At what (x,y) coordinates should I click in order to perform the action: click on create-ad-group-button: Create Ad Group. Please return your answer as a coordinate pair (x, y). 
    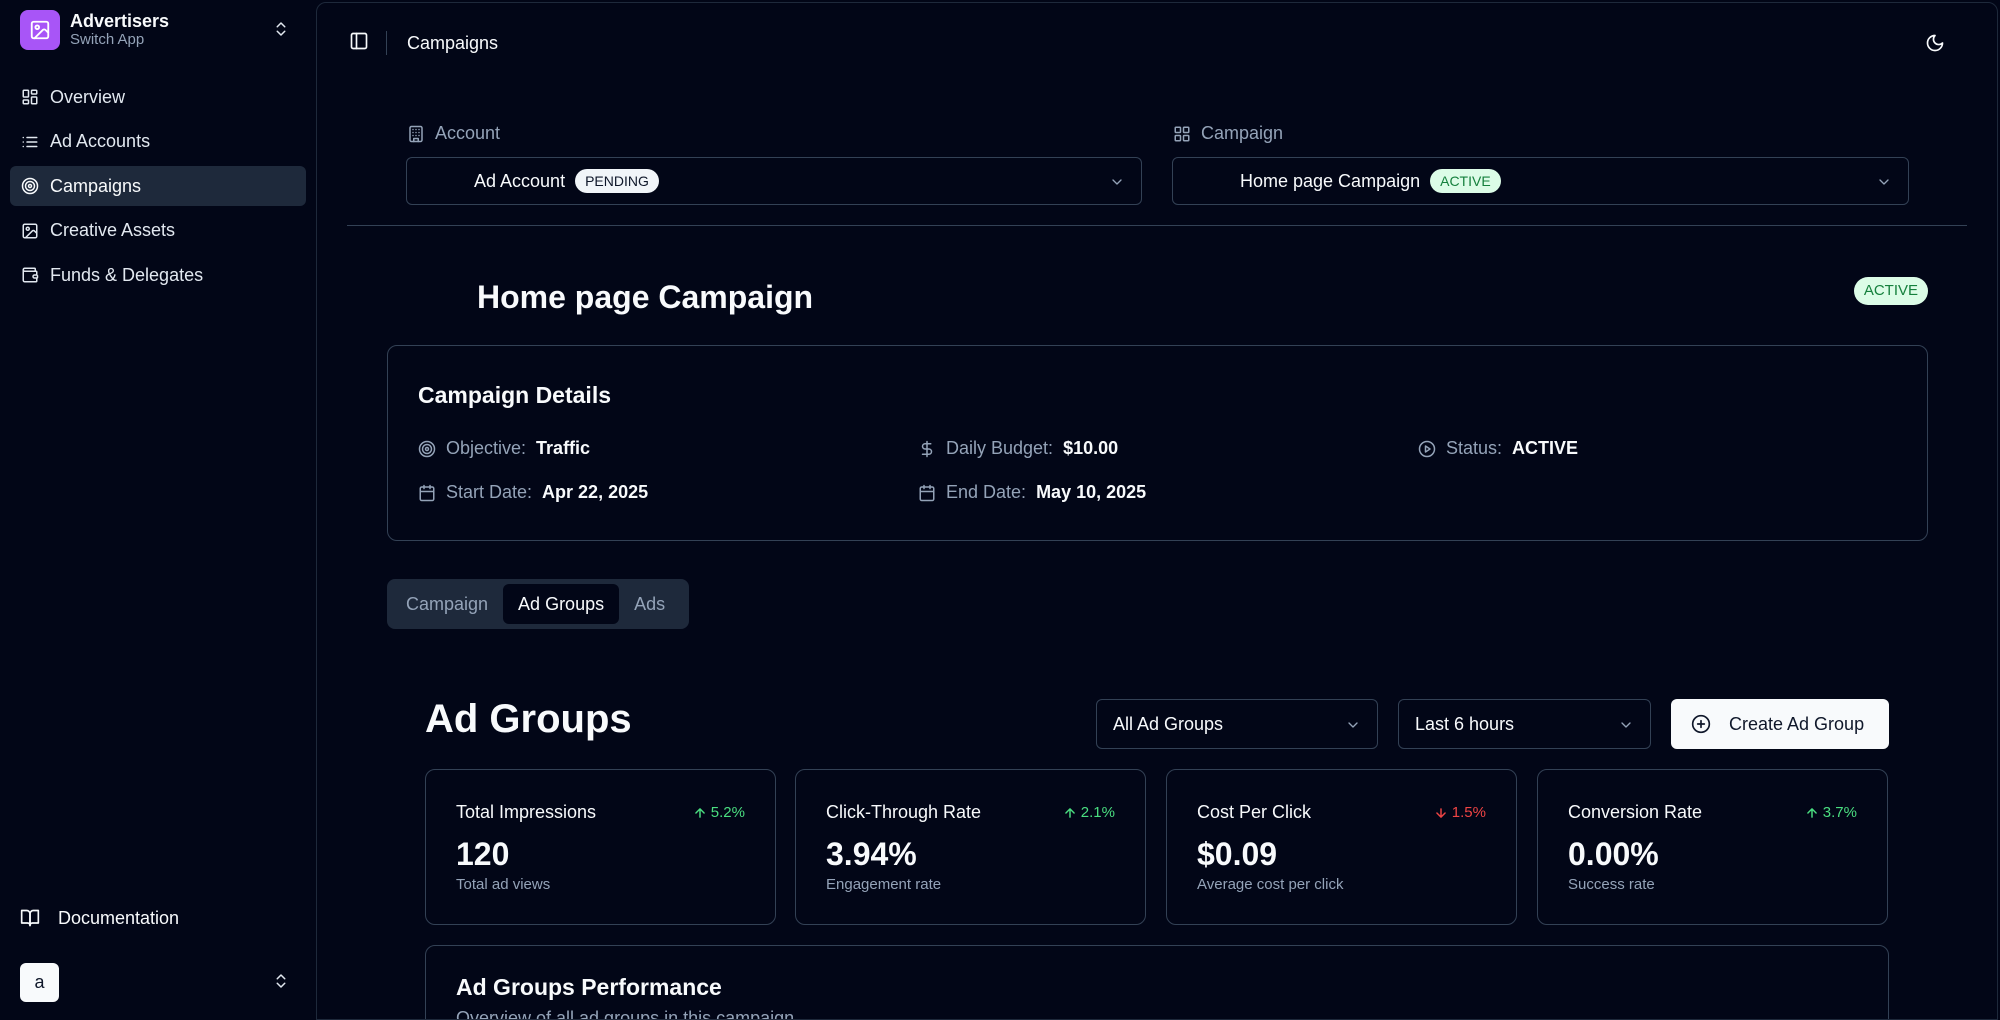
    Looking at the image, I should click on (1780, 724).